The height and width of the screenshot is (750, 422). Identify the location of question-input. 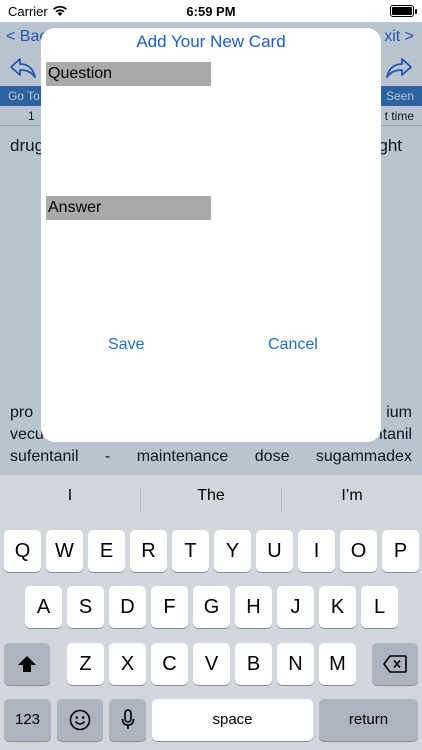
(211, 139).